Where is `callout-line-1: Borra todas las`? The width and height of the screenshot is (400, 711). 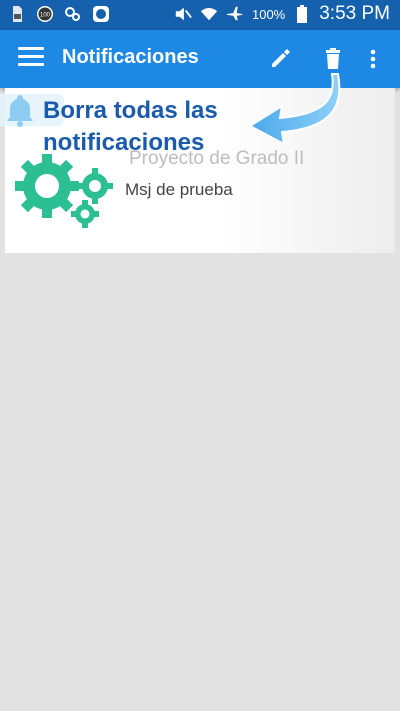 callout-line-1: Borra todas las is located at coordinates (130, 110).